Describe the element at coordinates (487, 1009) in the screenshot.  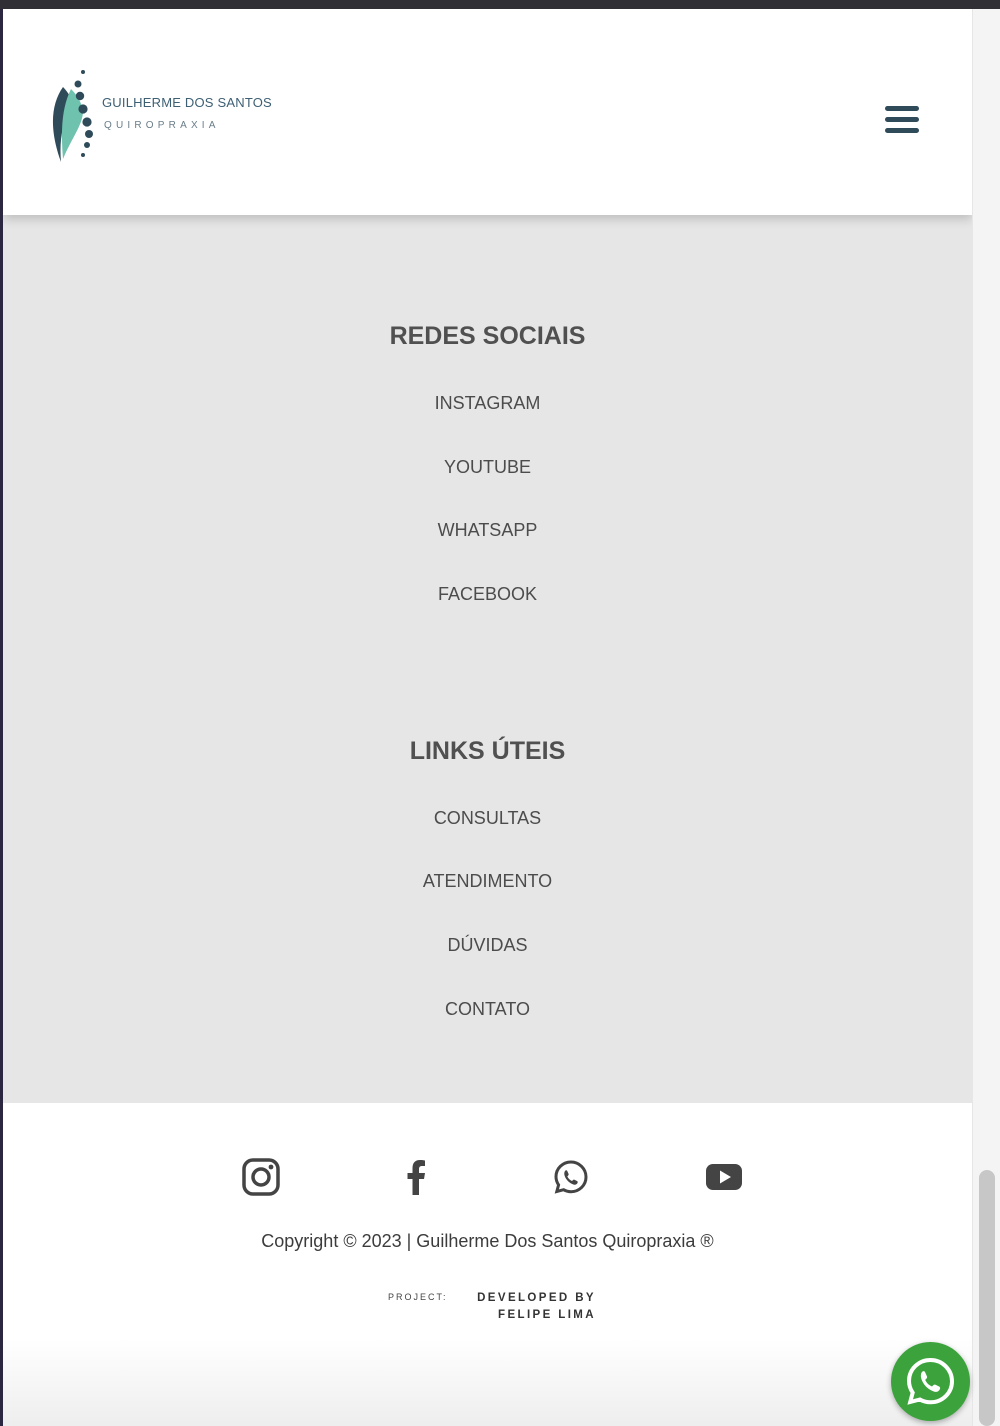
I see `link-contato: CONTATO` at that location.